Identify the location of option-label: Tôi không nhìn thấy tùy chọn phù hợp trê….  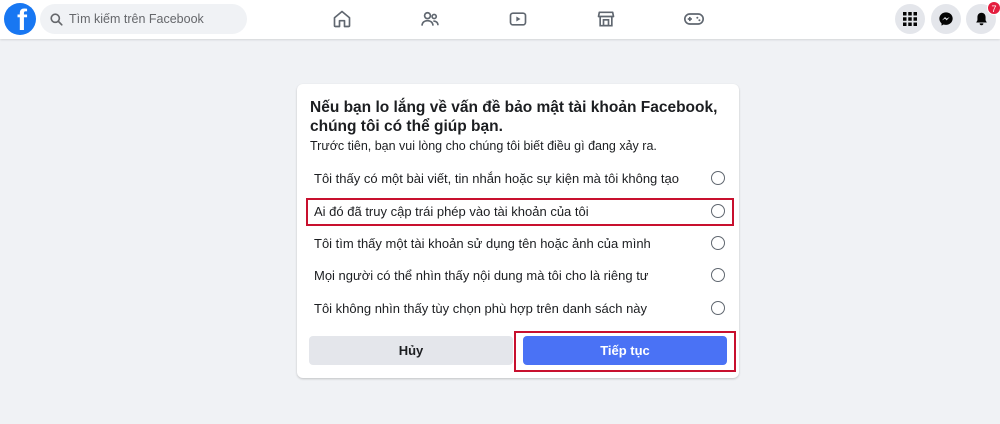
(481, 308).